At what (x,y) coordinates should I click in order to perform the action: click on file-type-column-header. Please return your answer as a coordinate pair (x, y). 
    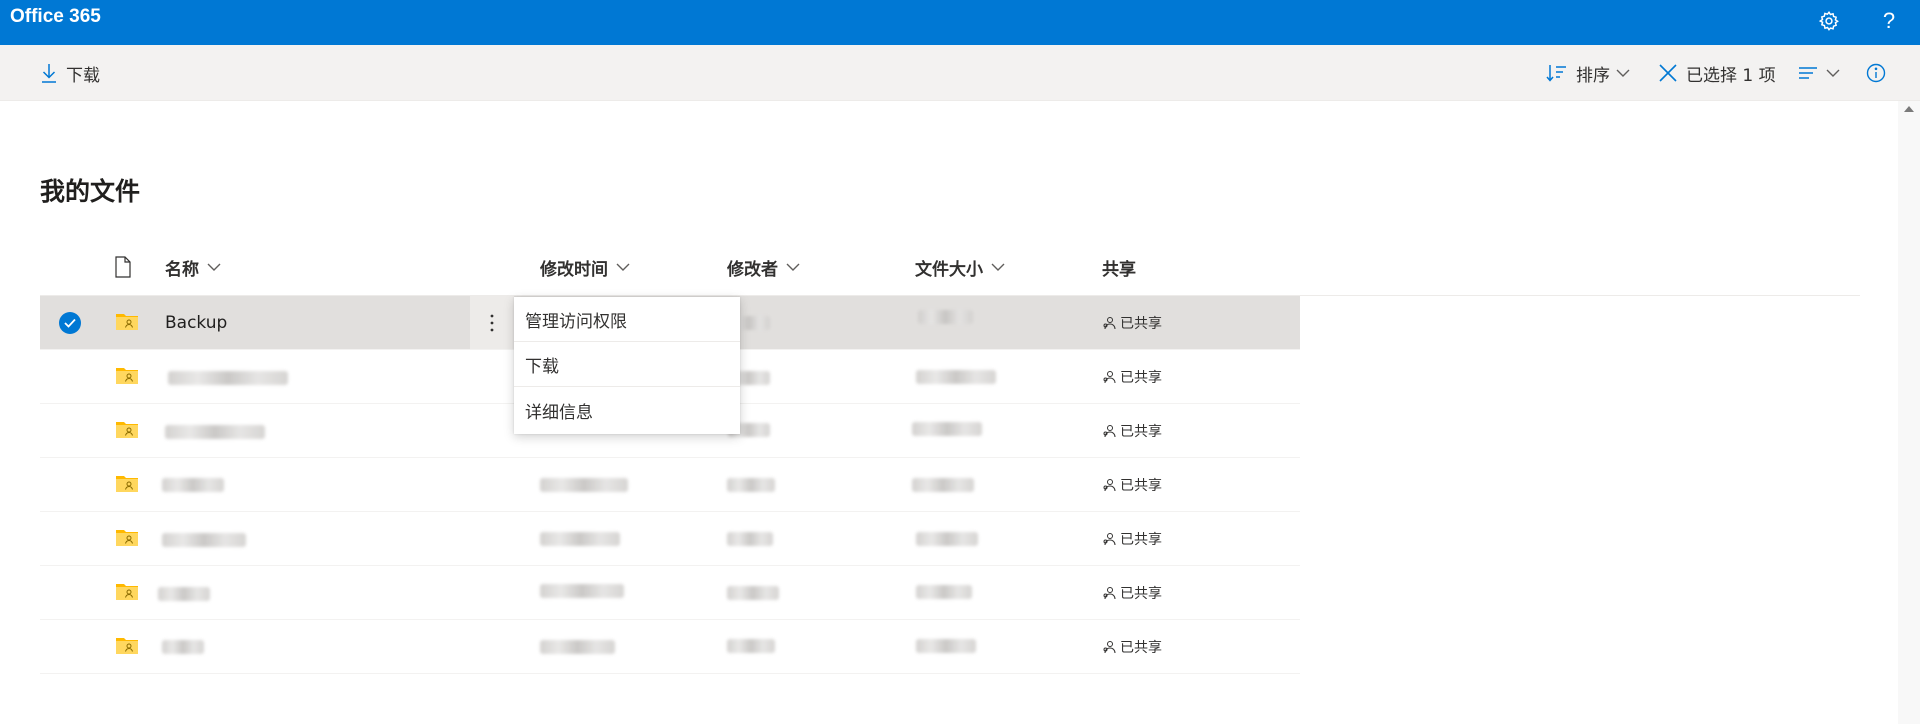
    Looking at the image, I should click on (123, 267).